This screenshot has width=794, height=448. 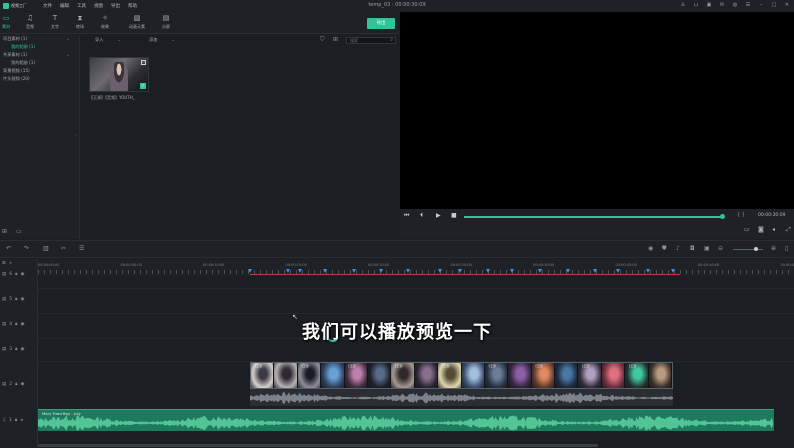 I want to click on tree-item-project-media: 项目素材 (1), so click(x=15, y=39).